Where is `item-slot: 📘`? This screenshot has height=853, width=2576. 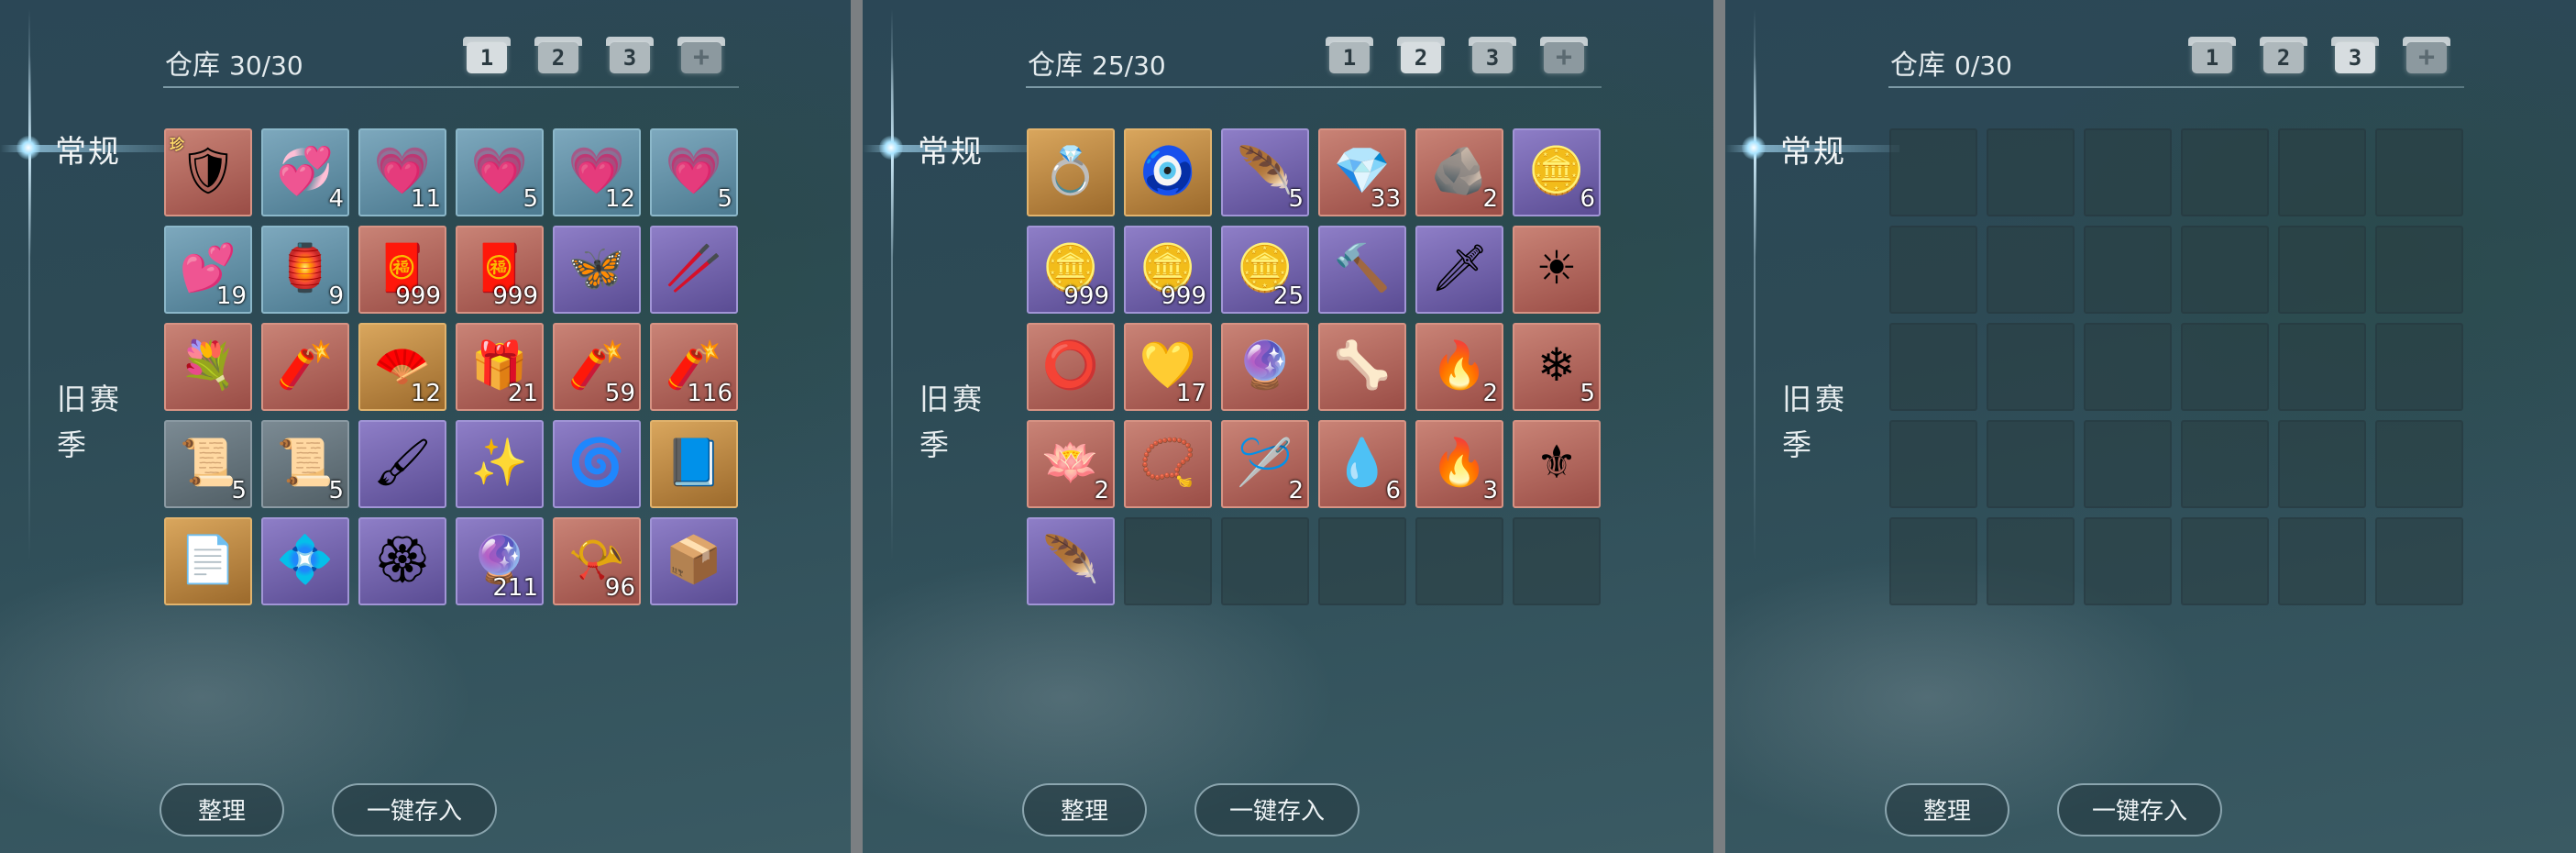
item-slot: 📘 is located at coordinates (694, 464).